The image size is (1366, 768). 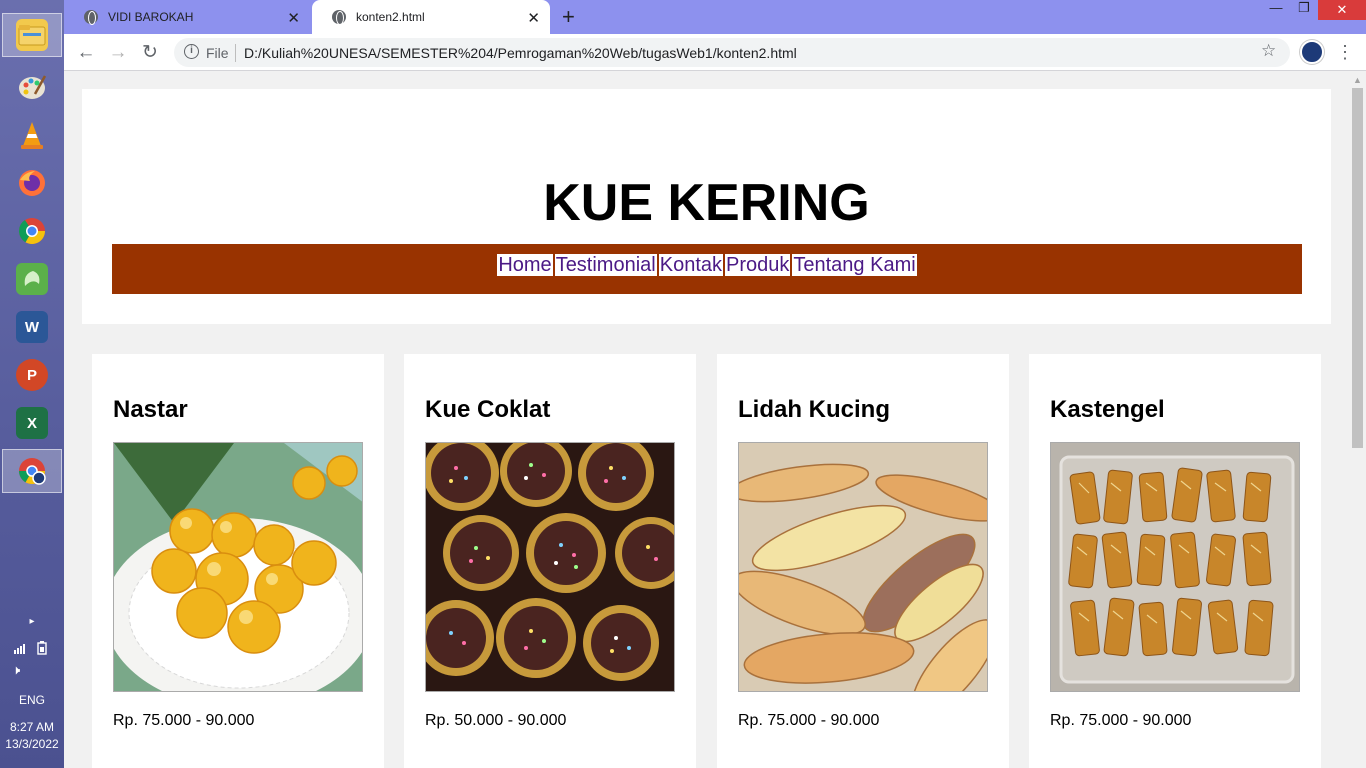 I want to click on product-card-kastengel: Kastengel Rp. 75.000 - 90.000, so click(x=1175, y=561).